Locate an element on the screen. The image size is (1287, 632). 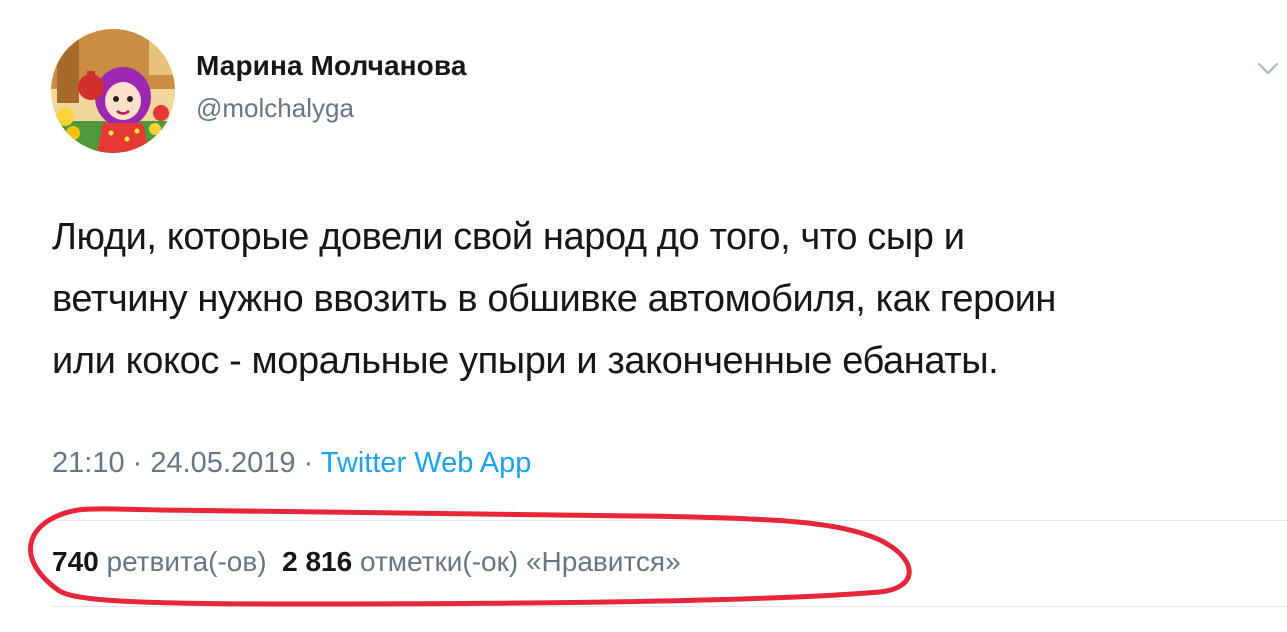
avatar is located at coordinates (113, 91).